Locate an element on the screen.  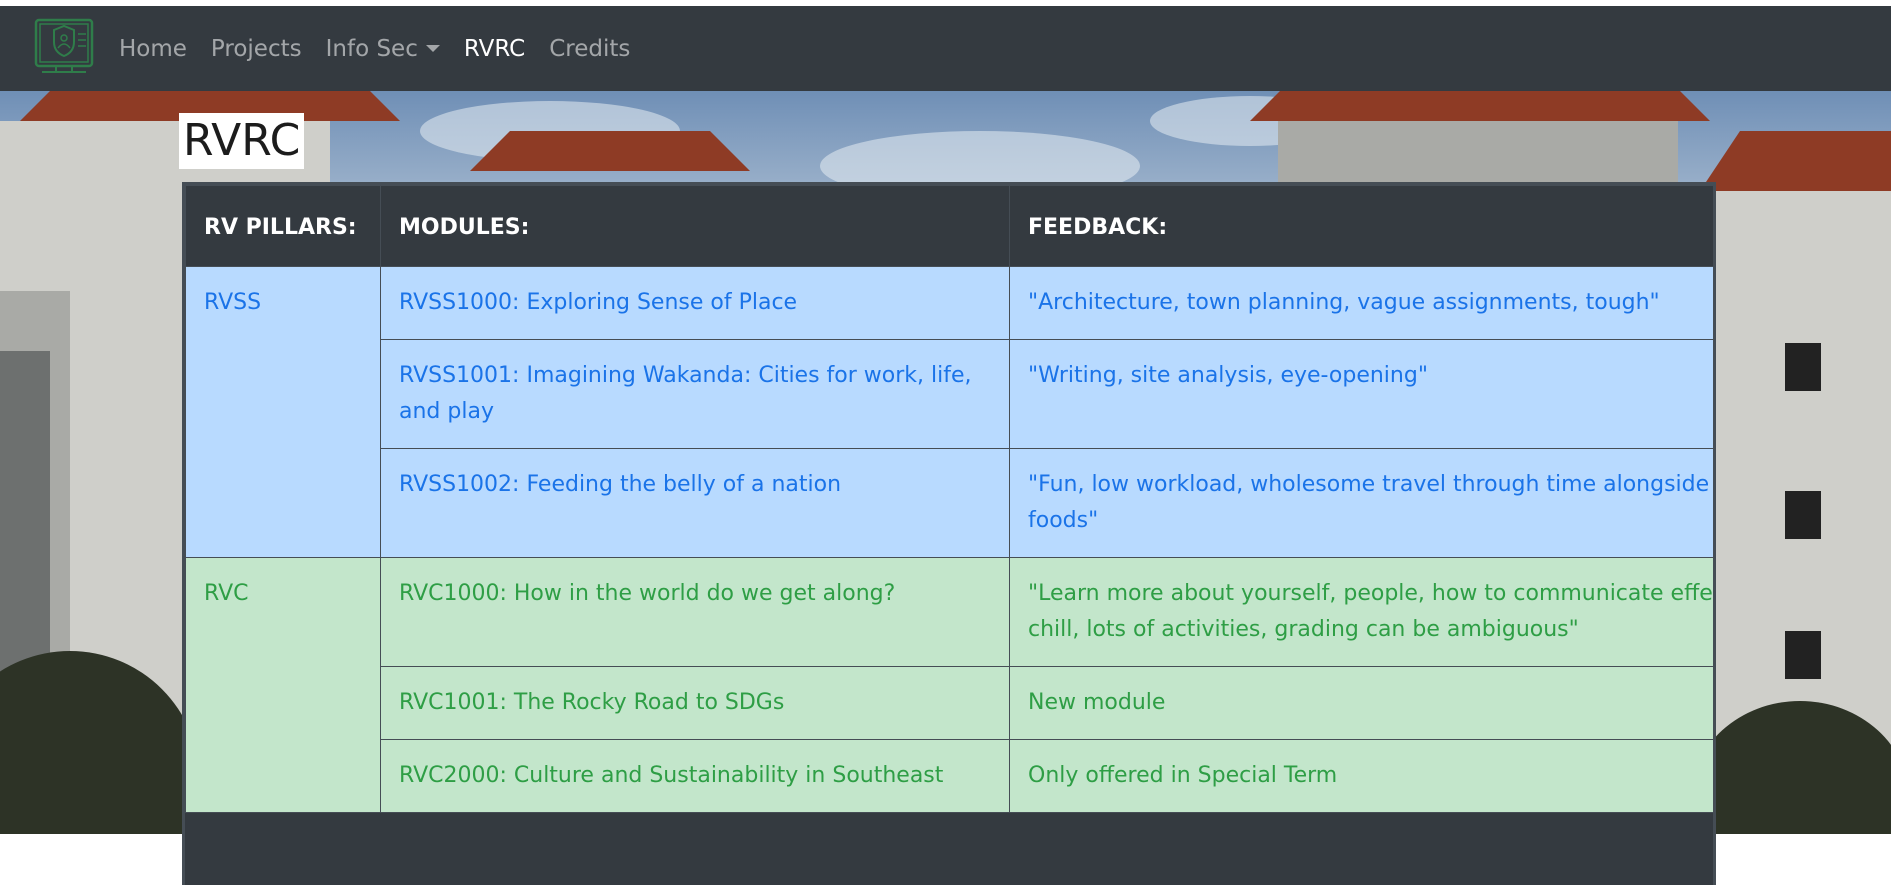
header-pillars: RV PILLARS: is located at coordinates (283, 226).